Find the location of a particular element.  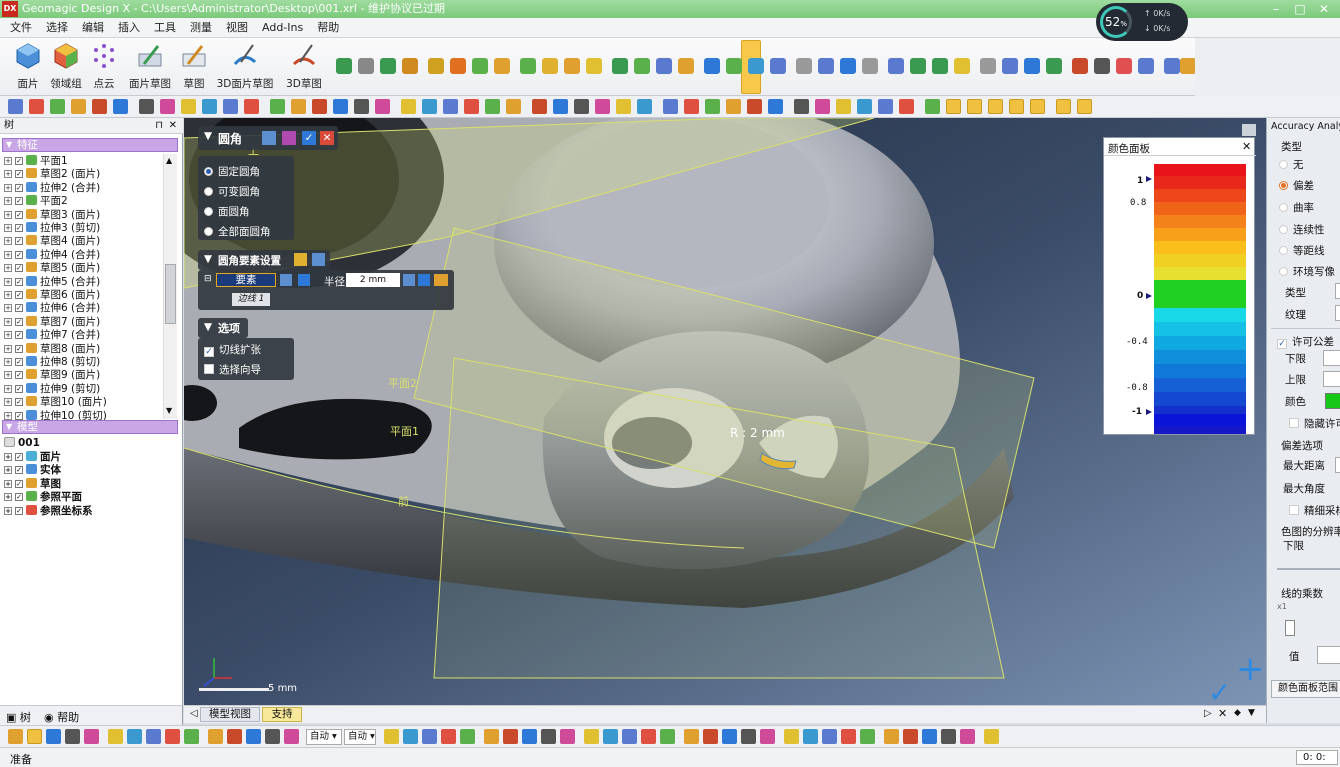

refresh-icon is located at coordinates (424, 280).